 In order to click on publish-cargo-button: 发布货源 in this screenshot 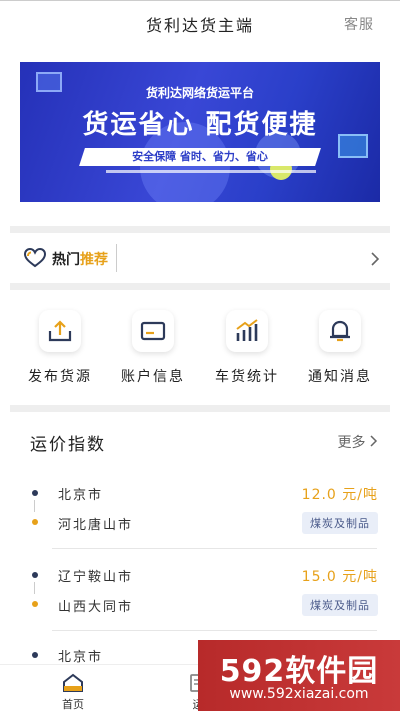, I will do `click(60, 348)`.